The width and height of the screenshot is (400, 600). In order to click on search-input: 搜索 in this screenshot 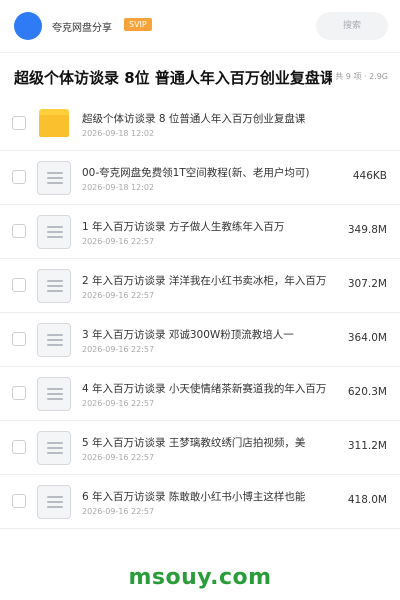, I will do `click(352, 26)`.